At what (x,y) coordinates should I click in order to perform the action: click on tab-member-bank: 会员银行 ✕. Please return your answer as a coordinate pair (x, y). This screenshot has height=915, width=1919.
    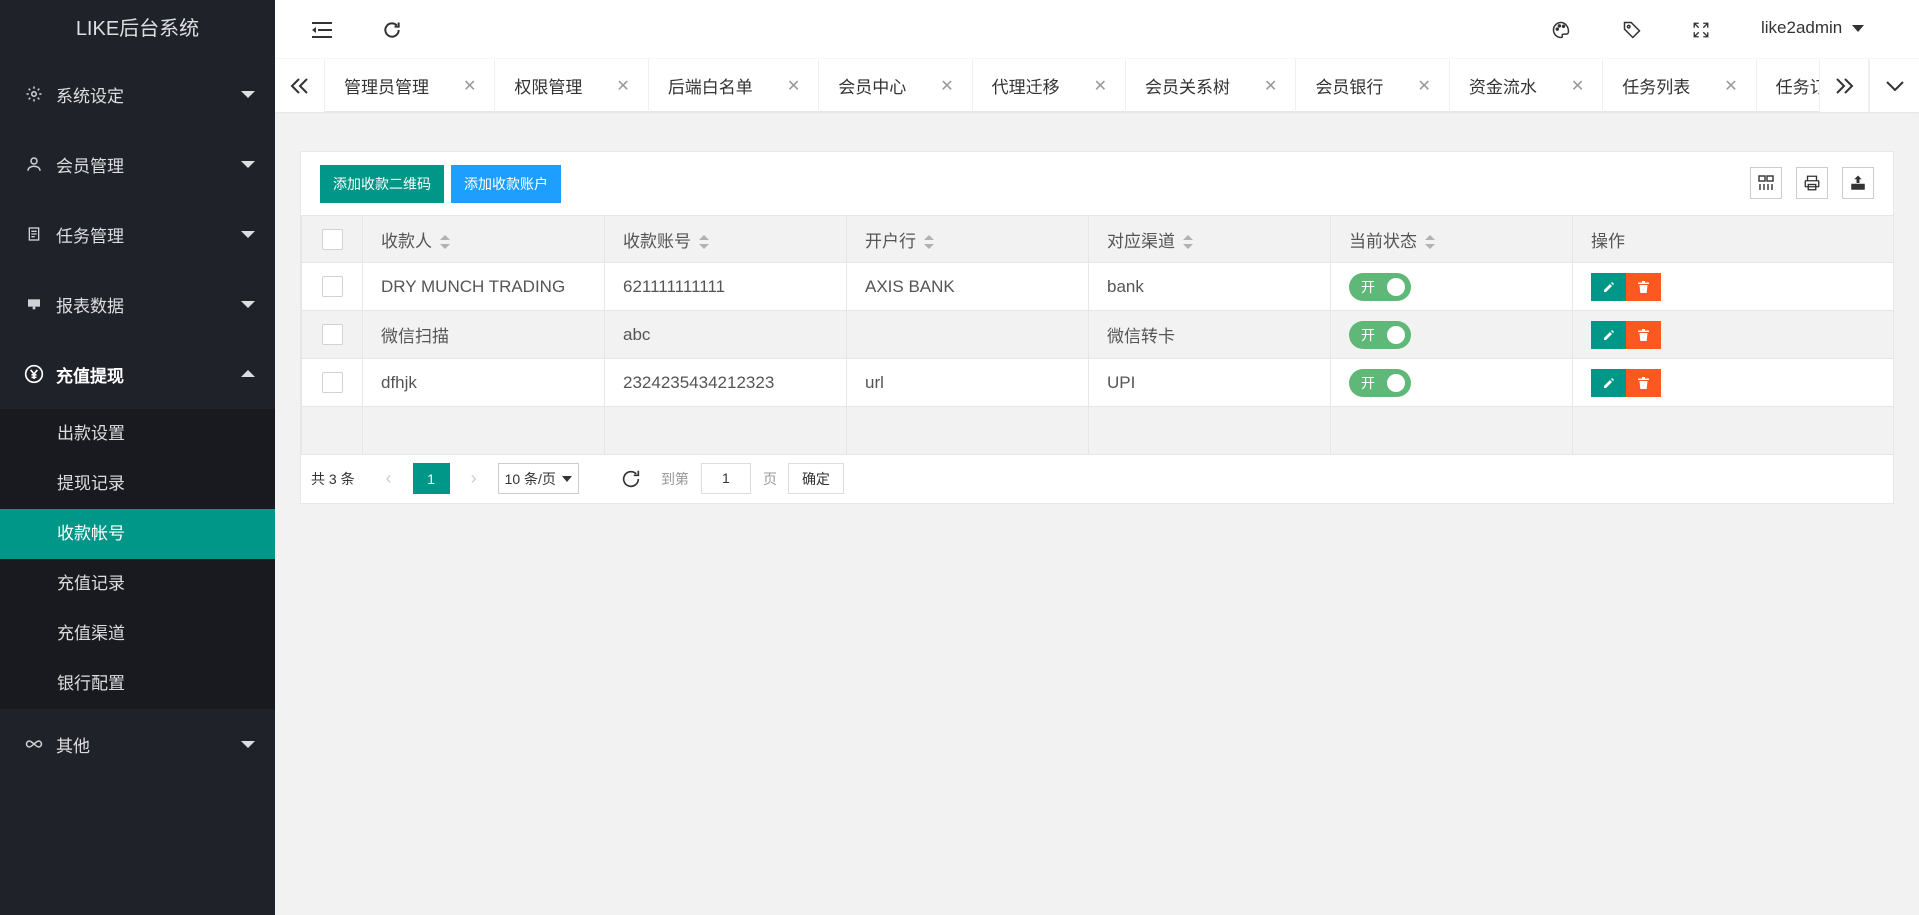
    Looking at the image, I should click on (1373, 85).